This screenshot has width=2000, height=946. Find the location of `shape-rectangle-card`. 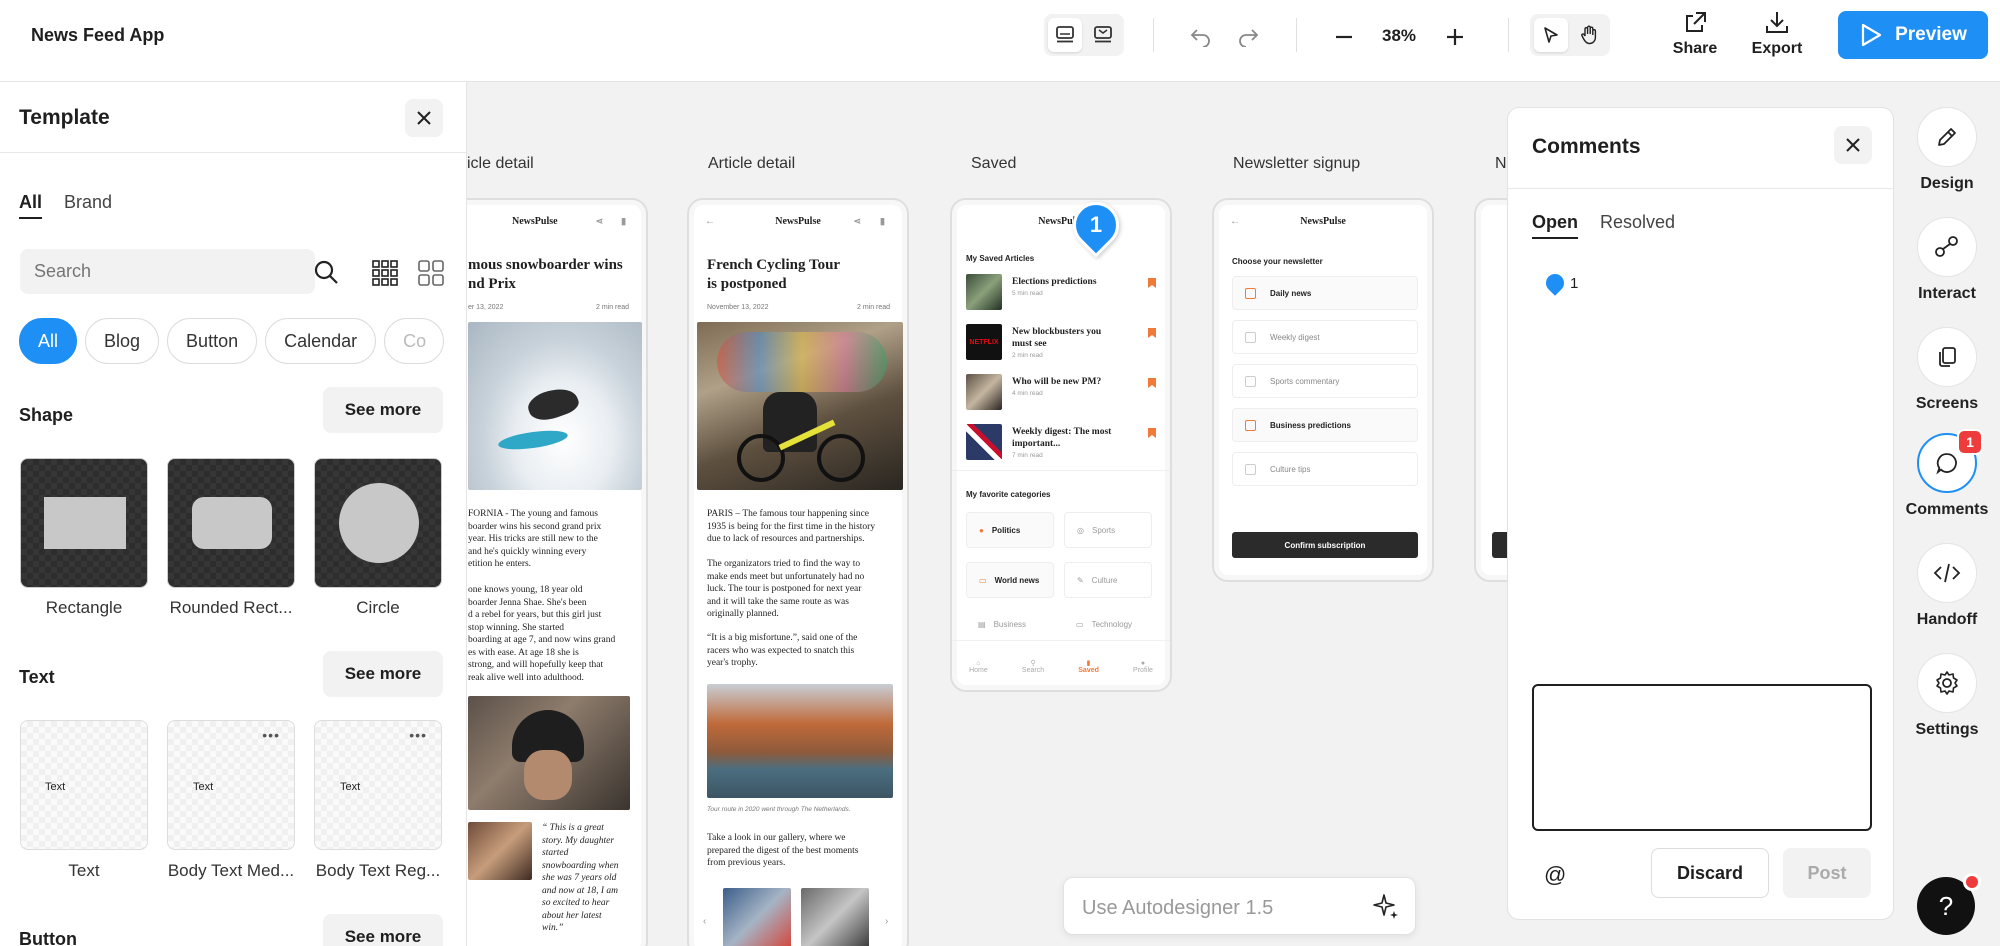

shape-rectangle-card is located at coordinates (84, 523).